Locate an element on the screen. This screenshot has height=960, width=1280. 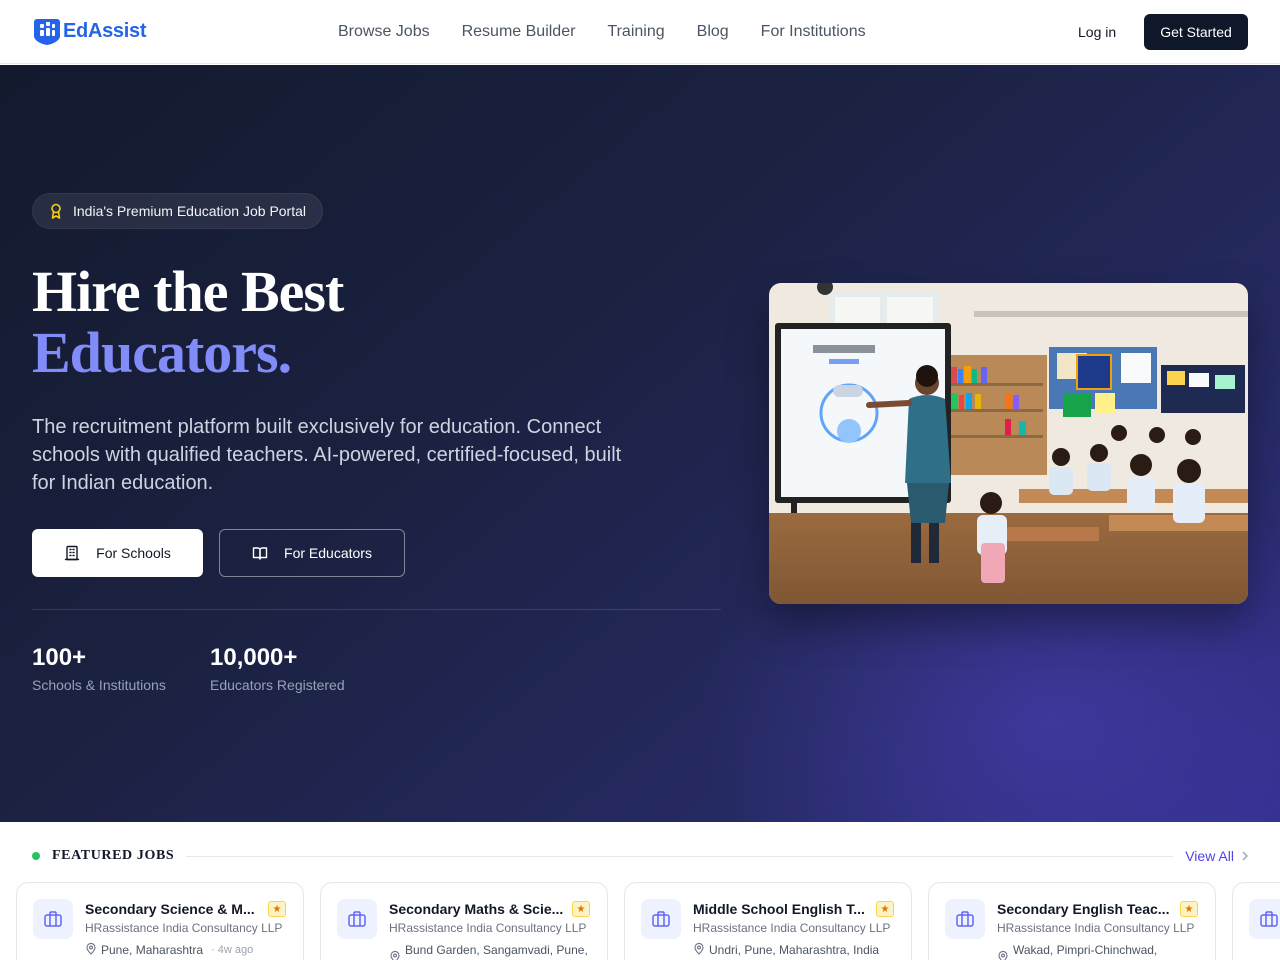
job-location-text: Bund Garden, Sangamvadi, Pune, is located at coordinates (496, 950).